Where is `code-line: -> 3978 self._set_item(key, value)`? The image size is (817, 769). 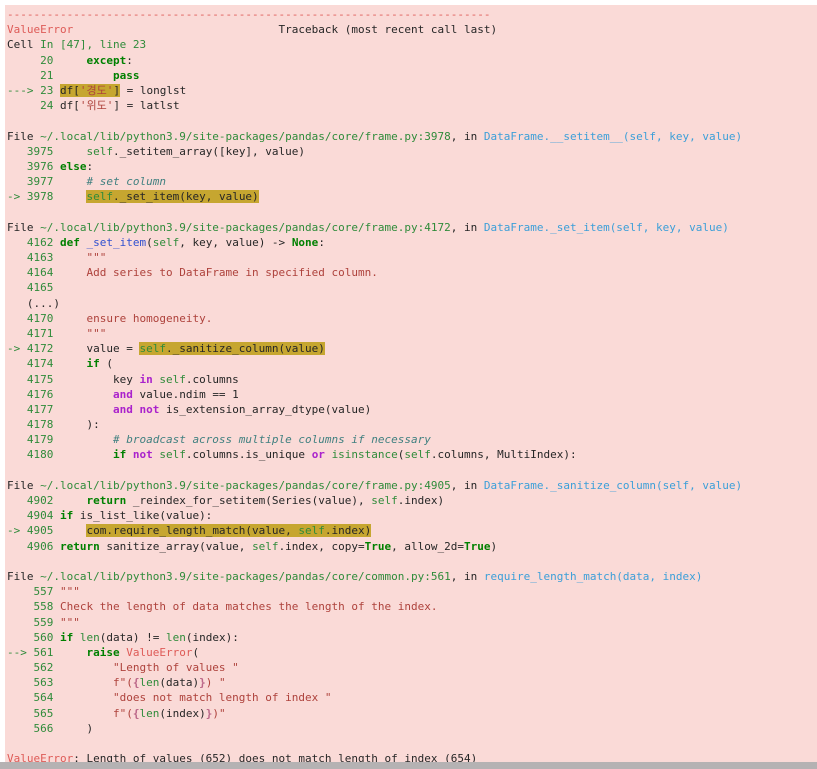 code-line: -> 3978 self._set_item(key, value) is located at coordinates (412, 196).